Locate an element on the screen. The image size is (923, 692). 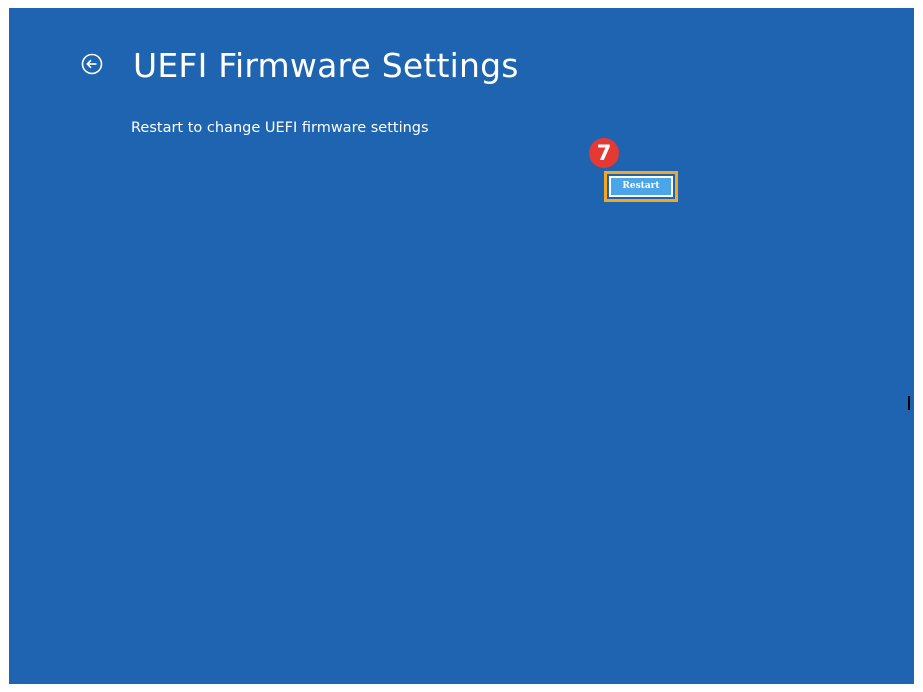
back-arrow-circle-icon is located at coordinates (92, 64).